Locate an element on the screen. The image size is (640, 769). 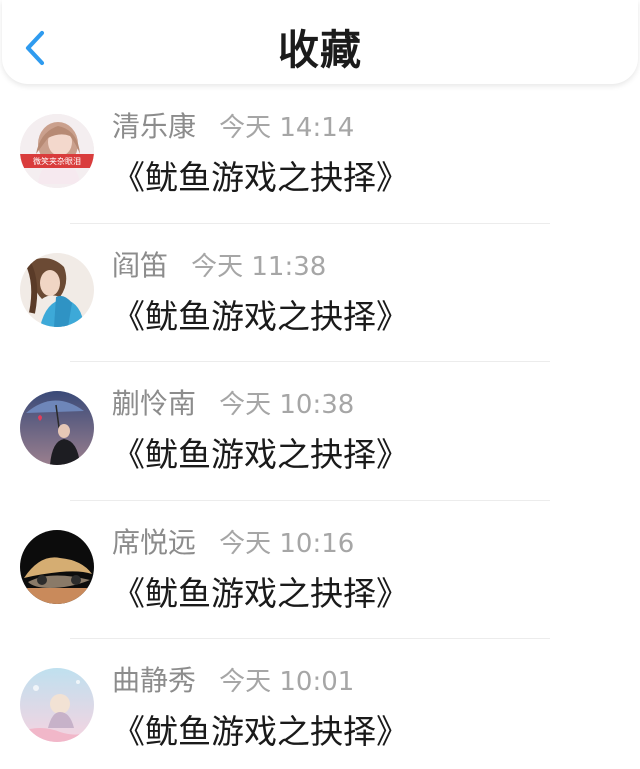
list-item: 曲静秀 今天 10:01 《鱿鱼游戏之抉择》 is located at coordinates (320, 711).